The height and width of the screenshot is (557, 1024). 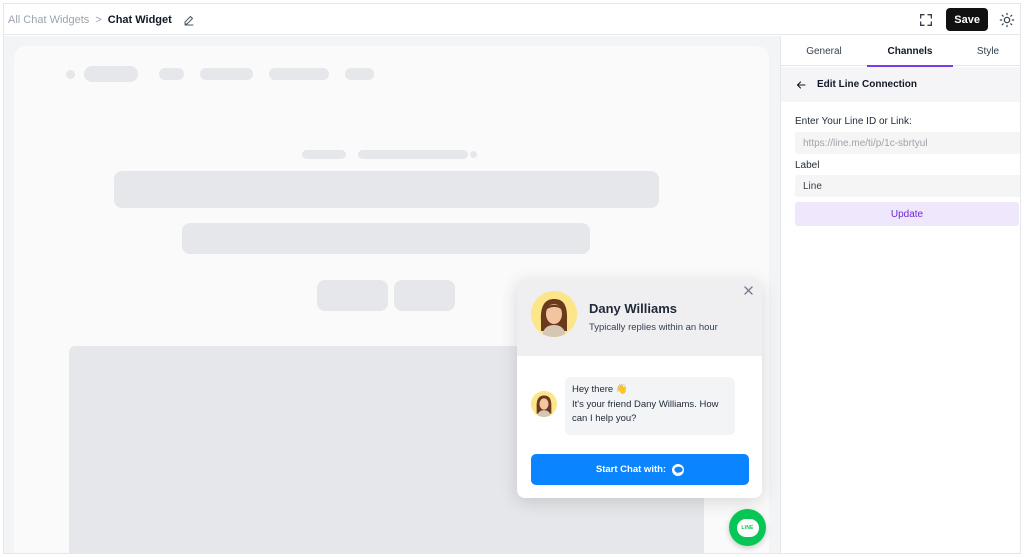 What do you see at coordinates (853, 121) in the screenshot?
I see `line-id-label: Enter Your Line ID or Link:` at bounding box center [853, 121].